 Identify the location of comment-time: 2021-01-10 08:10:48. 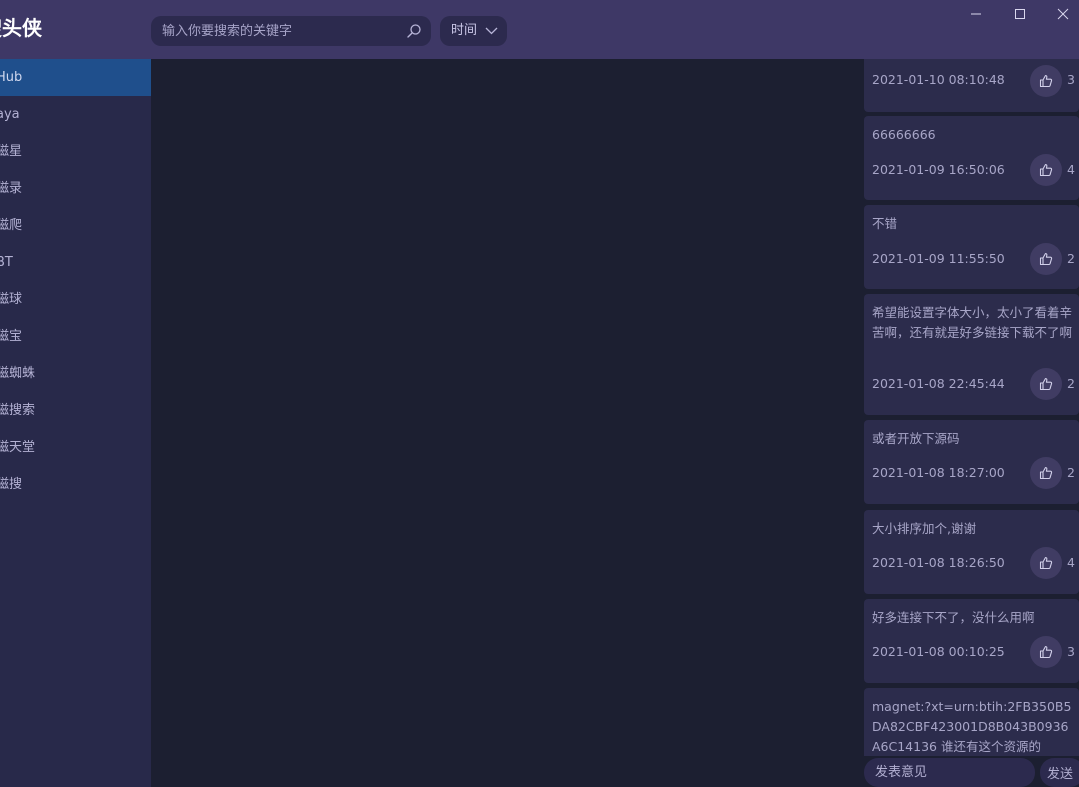
(938, 79).